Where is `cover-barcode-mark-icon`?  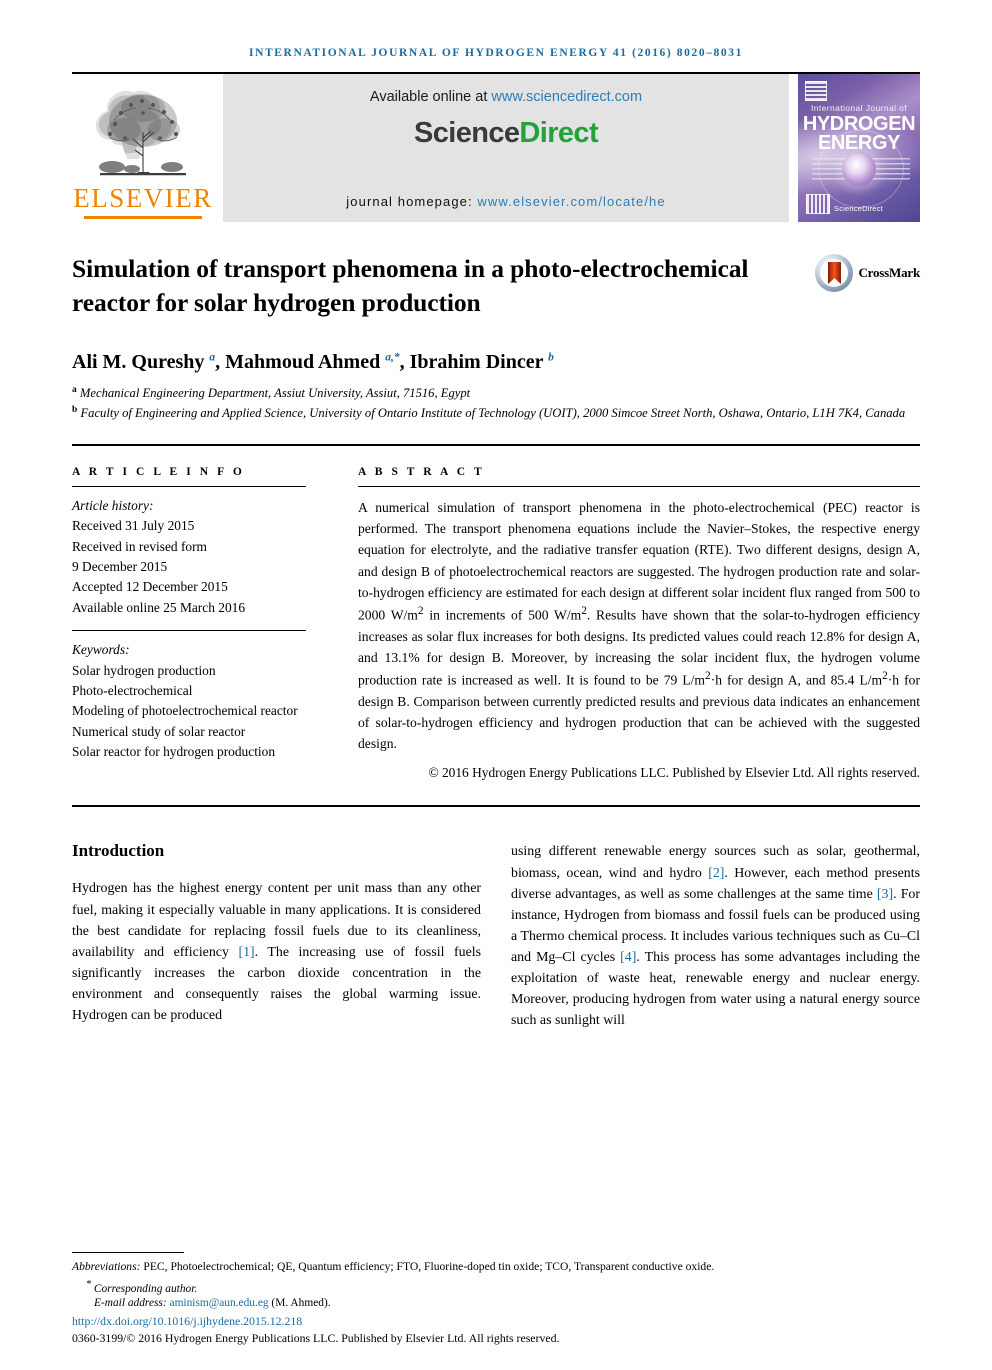
cover-barcode-mark-icon is located at coordinates (818, 204).